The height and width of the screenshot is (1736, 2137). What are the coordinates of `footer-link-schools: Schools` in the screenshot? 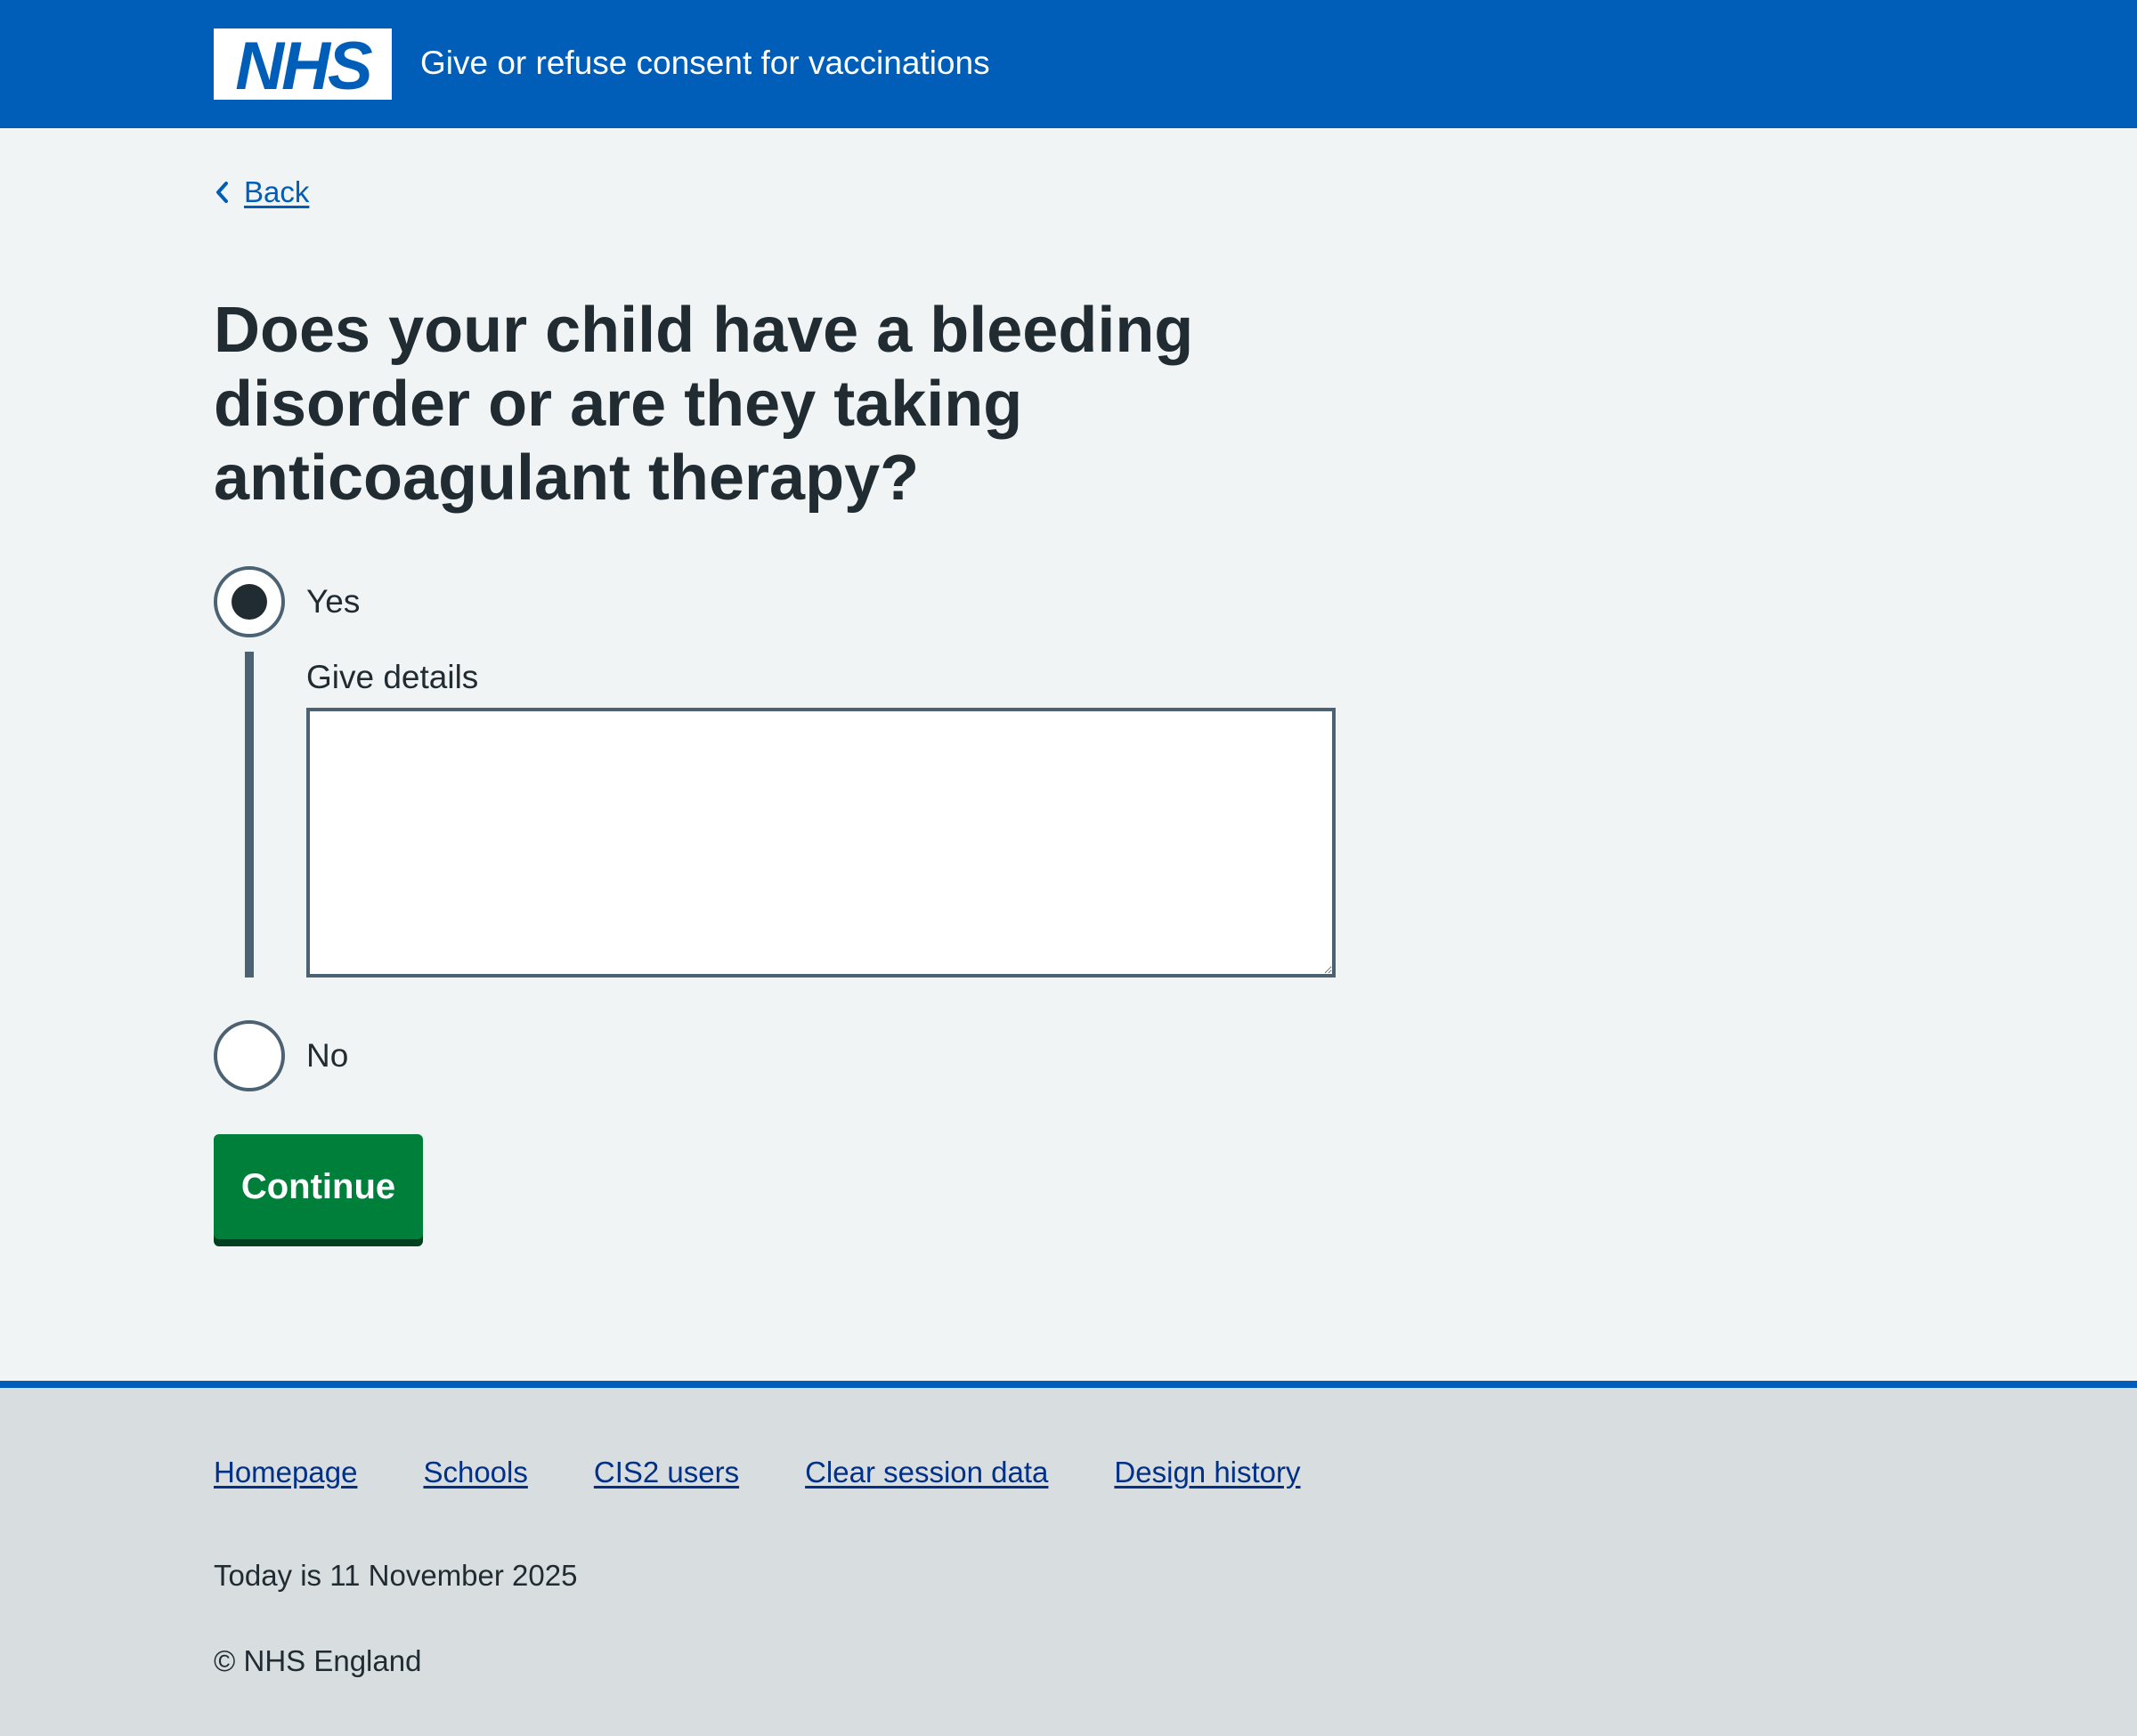 It's located at (475, 1472).